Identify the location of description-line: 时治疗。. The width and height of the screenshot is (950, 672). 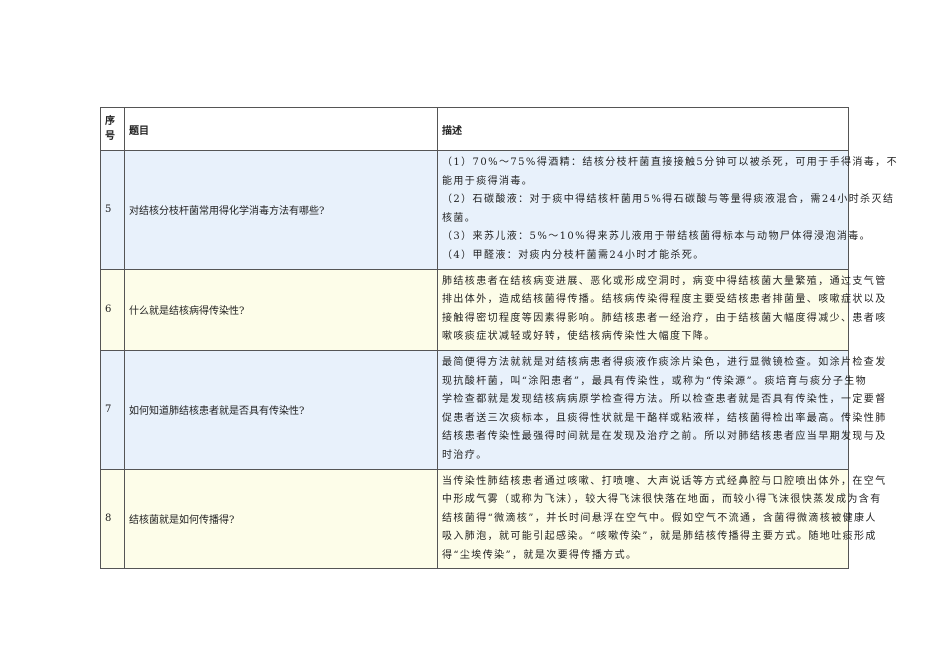
(465, 455).